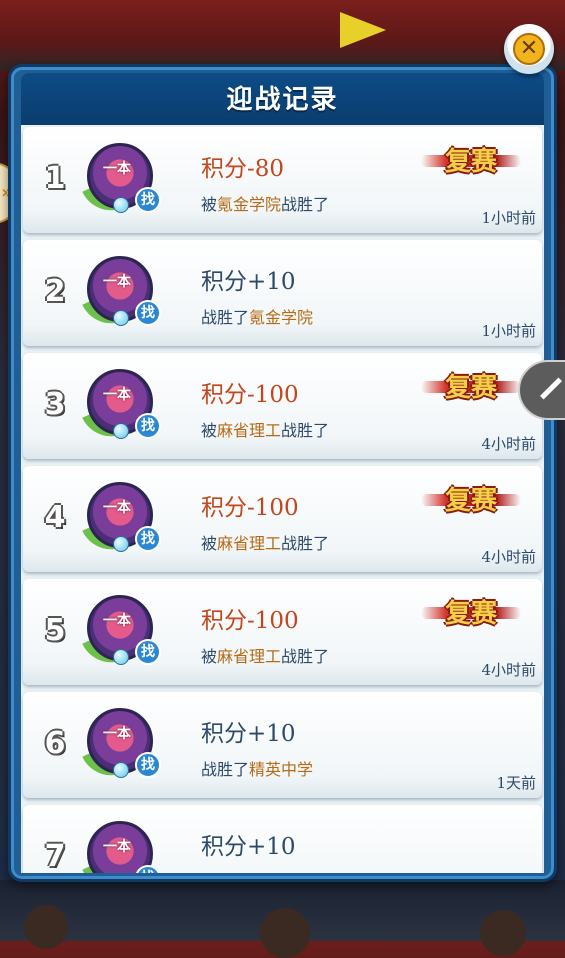  Describe the element at coordinates (363, 30) in the screenshot. I see `background-flag` at that location.